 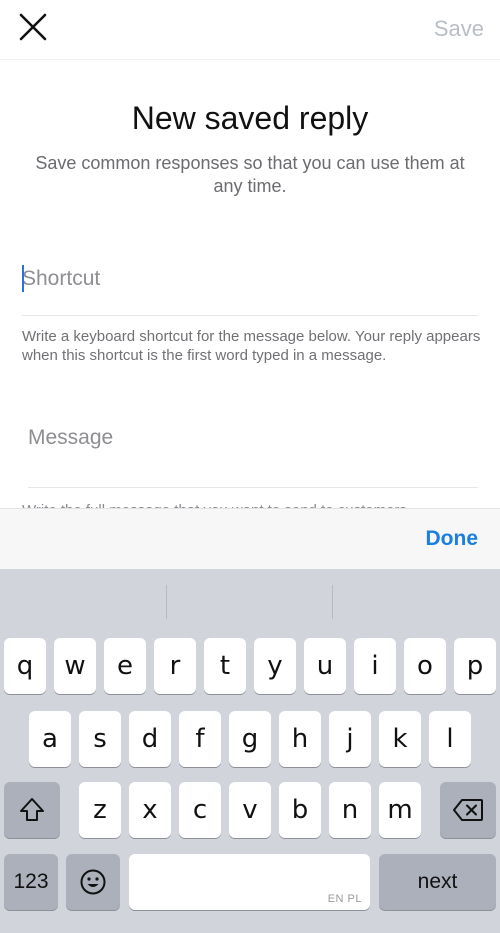 I want to click on shortcut-placeholder: Shortcut, so click(x=61, y=278).